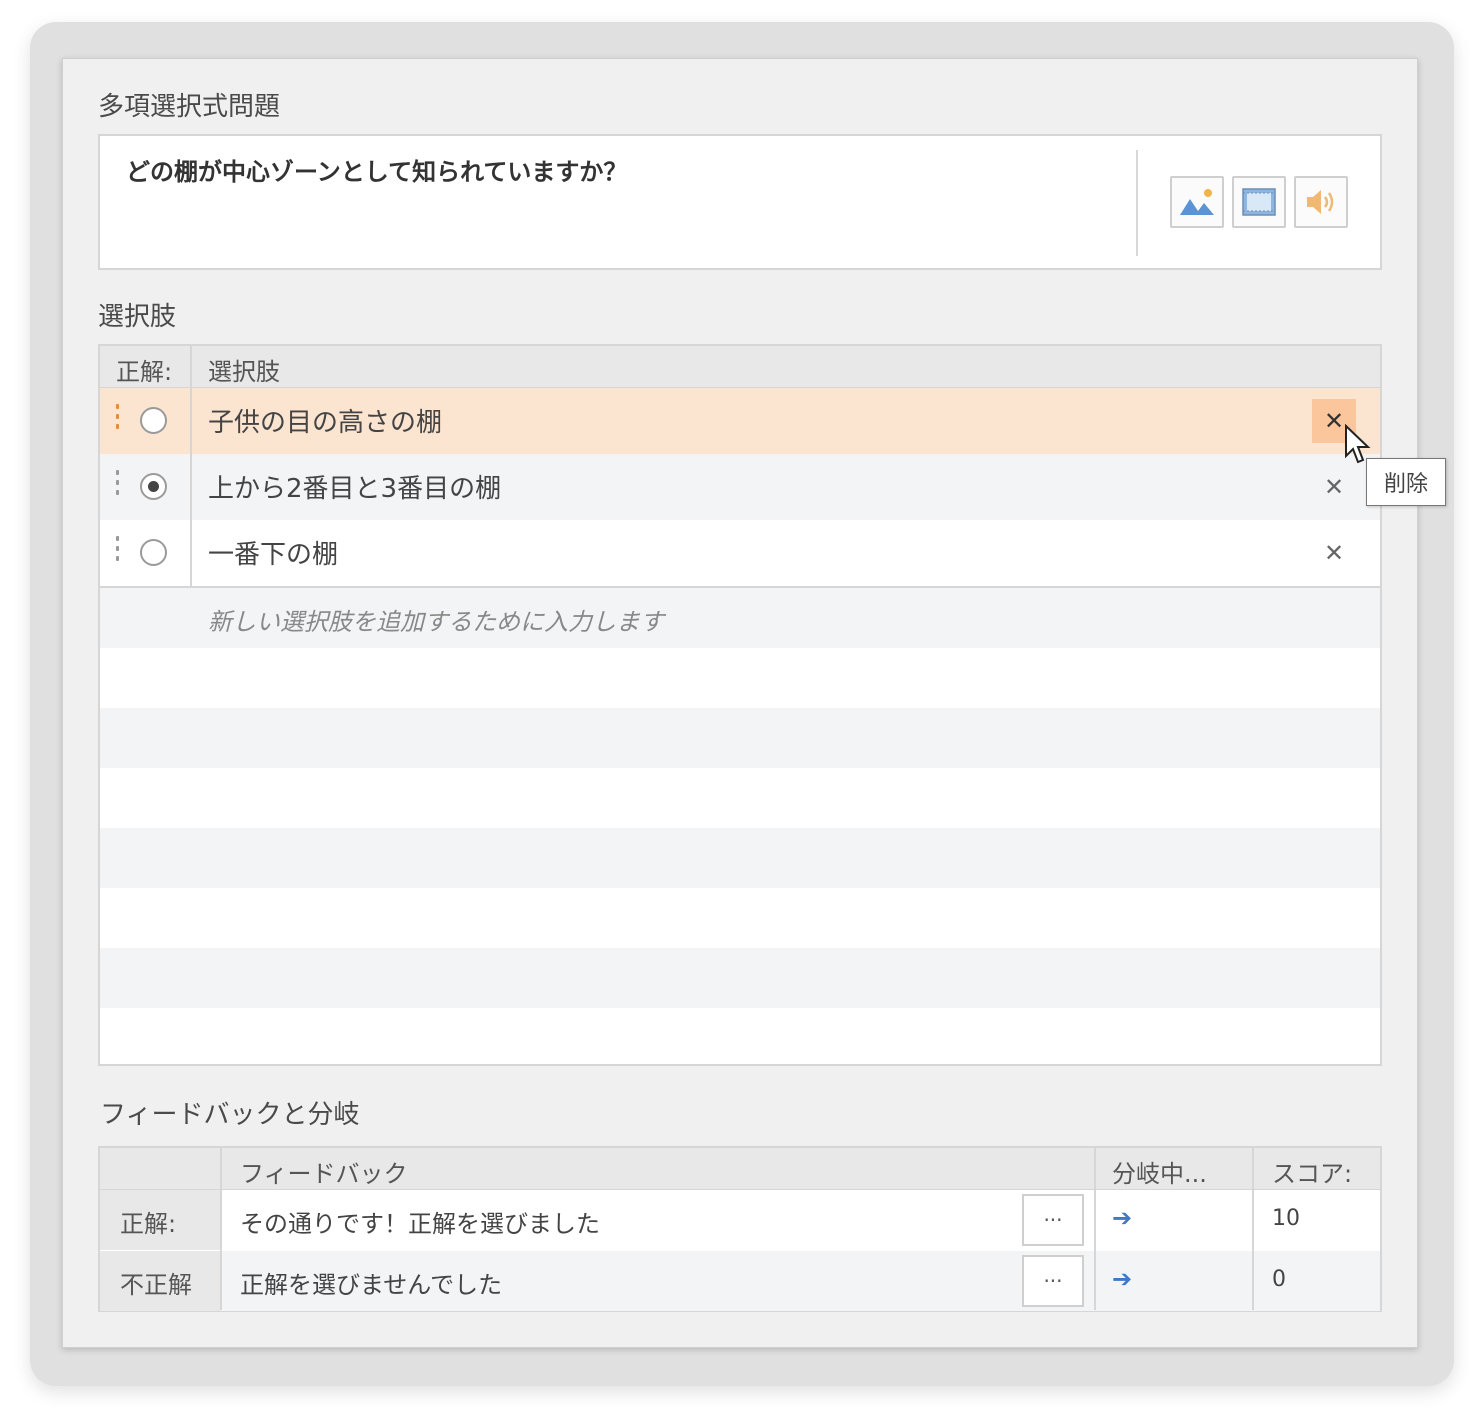  I want to click on insert-video-button, so click(1259, 202).